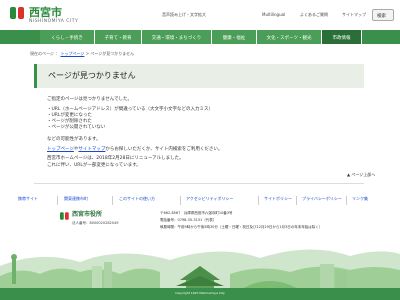  What do you see at coordinates (278, 199) in the screenshot?
I see `footer-link-site-policy: サイトポリシー` at bounding box center [278, 199].